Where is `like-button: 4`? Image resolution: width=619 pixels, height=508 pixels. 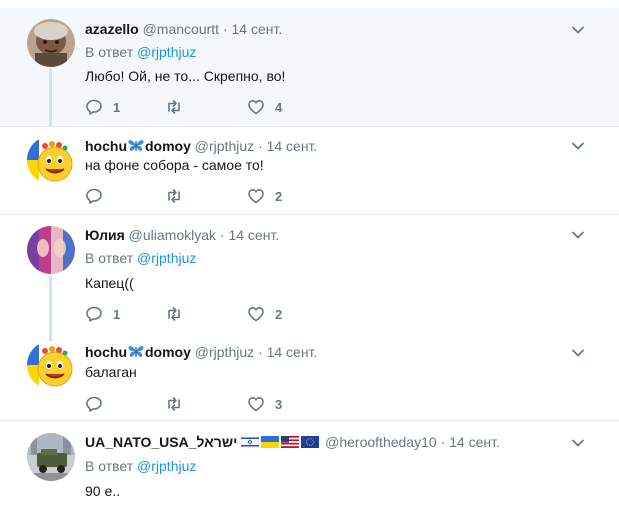 like-button: 4 is located at coordinates (264, 107).